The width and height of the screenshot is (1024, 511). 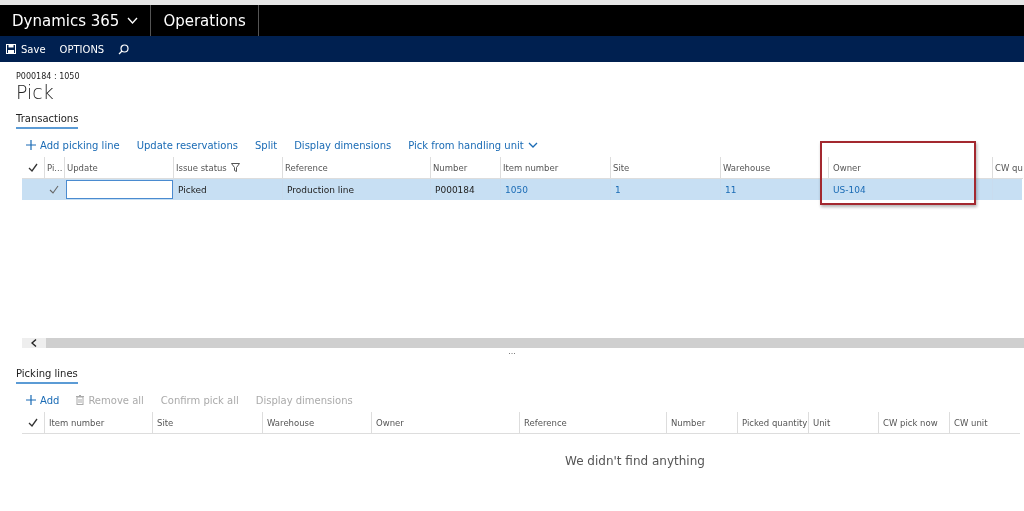 I want to click on column-header: CW pick now, so click(x=913, y=423).